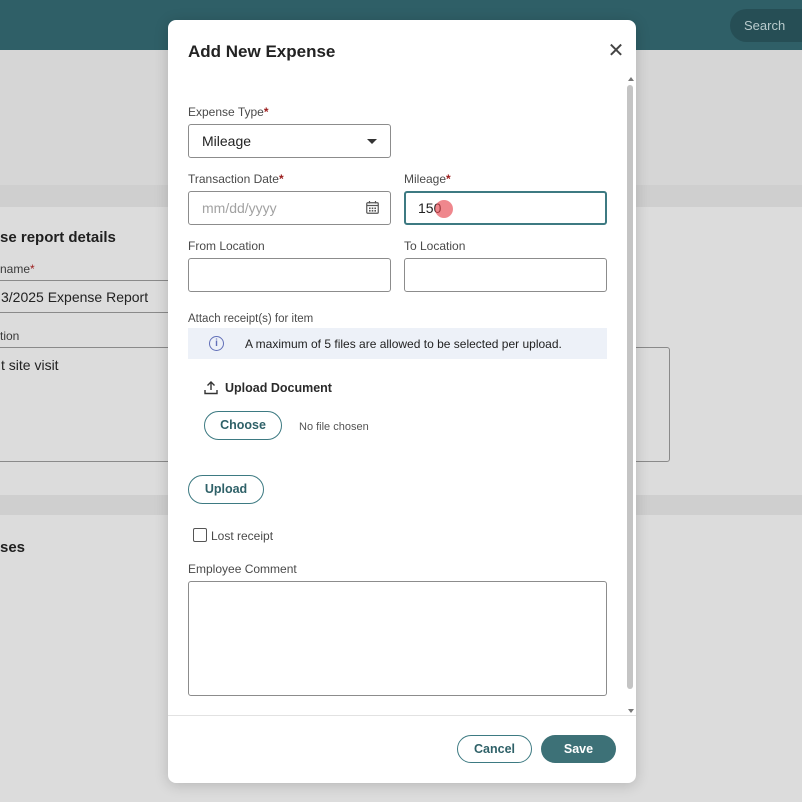 The width and height of the screenshot is (802, 802). I want to click on scroll-up-arrow-icon, so click(631, 79).